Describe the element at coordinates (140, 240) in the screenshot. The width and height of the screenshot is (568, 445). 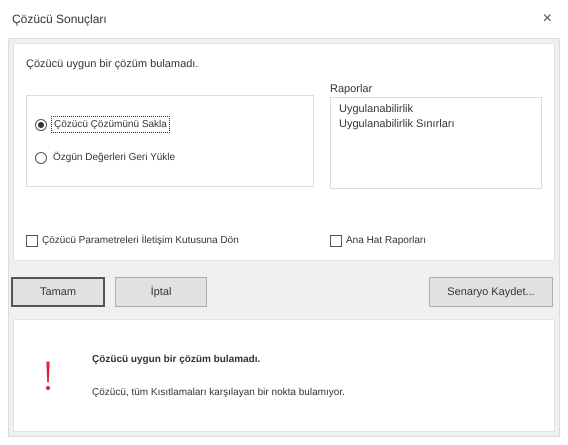
I see `checkbox-label: Çözücü Parametreleri İletişim Kutusuna Dön` at that location.